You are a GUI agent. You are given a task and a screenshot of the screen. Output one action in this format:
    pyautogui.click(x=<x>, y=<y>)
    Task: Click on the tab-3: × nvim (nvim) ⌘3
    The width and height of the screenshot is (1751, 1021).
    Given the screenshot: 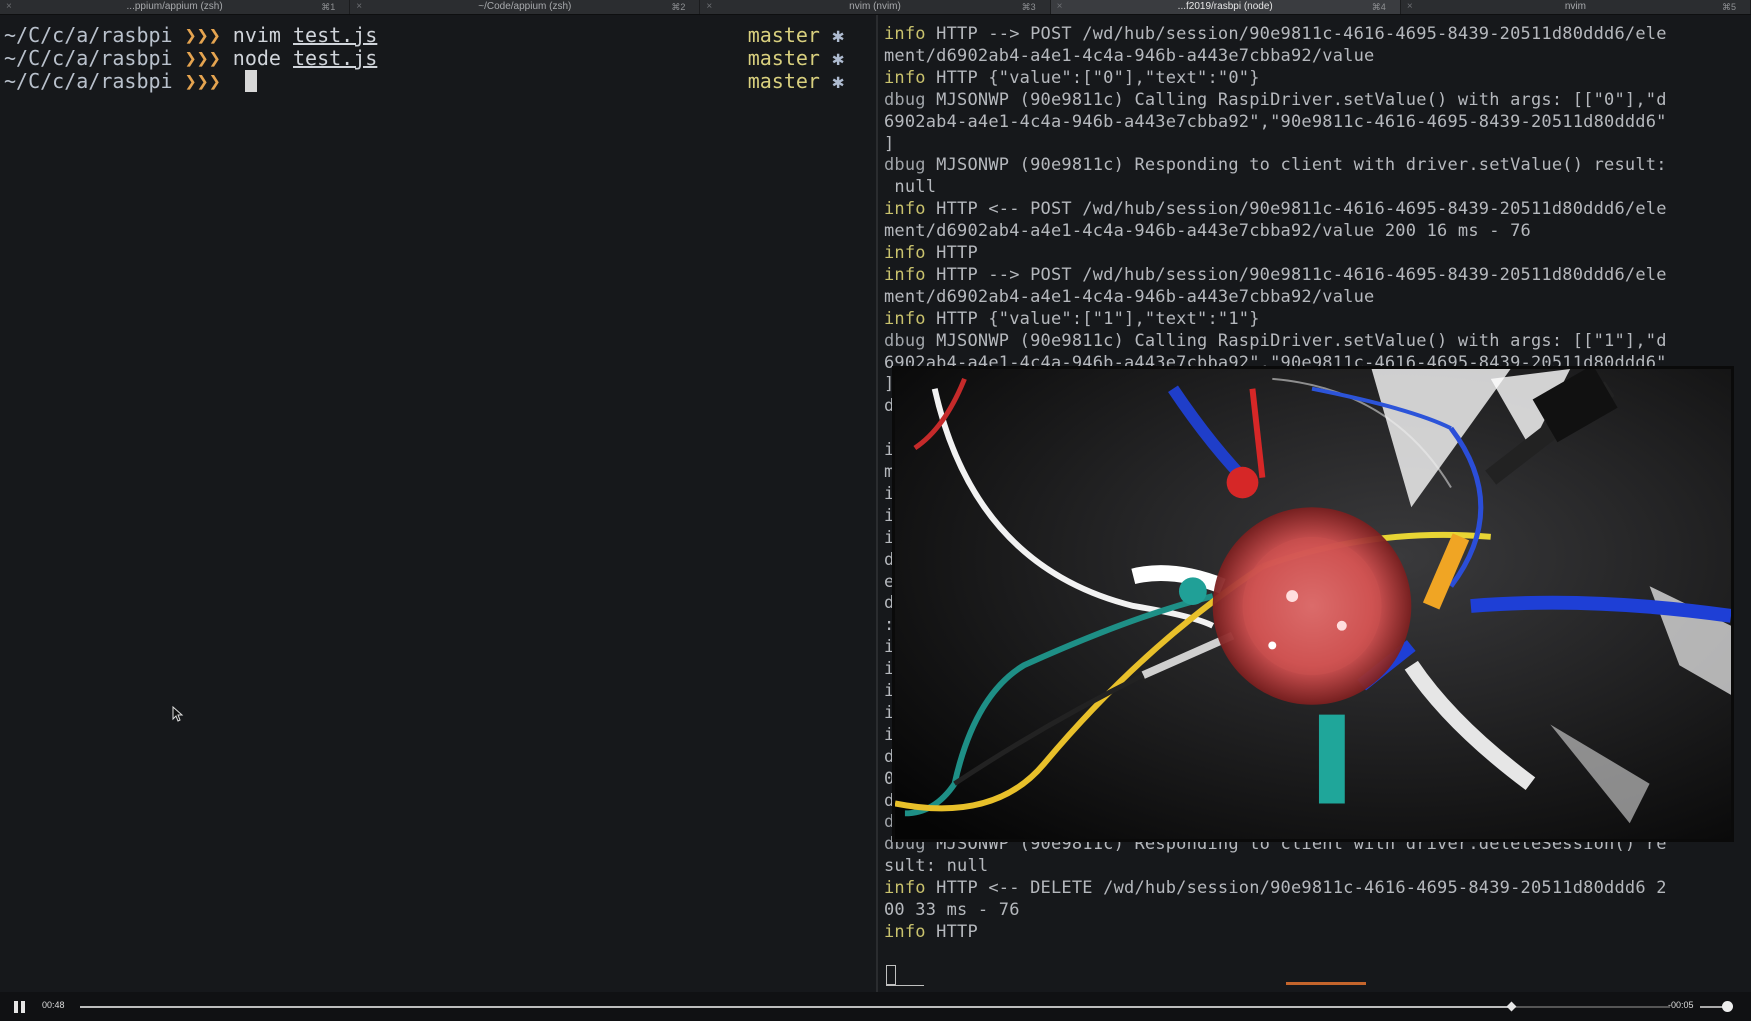 What is the action you would take?
    pyautogui.click(x=875, y=7)
    